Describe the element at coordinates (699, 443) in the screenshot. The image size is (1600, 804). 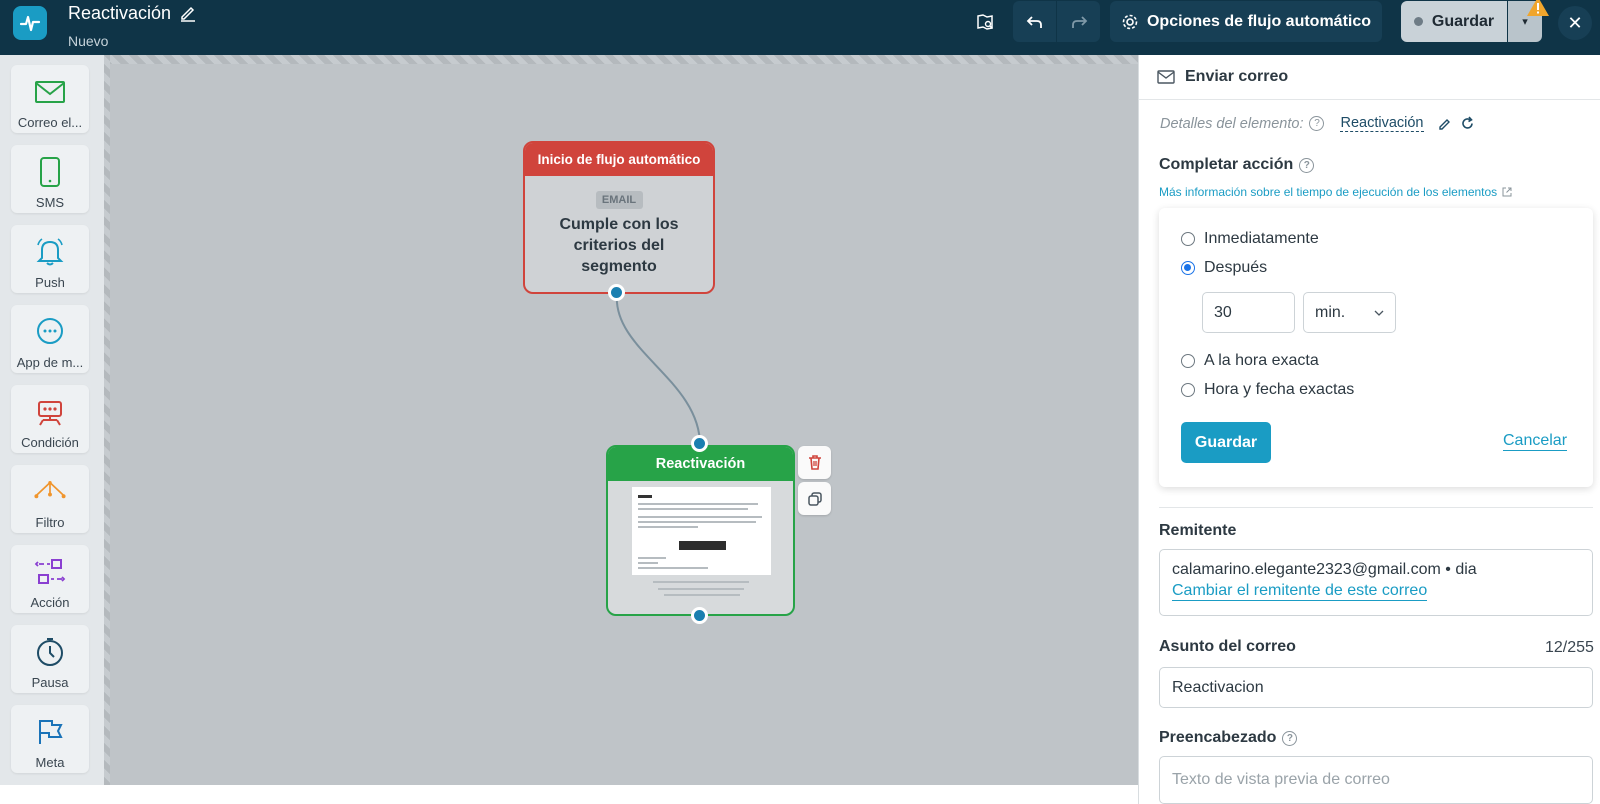
I see `email-node-input-port` at that location.